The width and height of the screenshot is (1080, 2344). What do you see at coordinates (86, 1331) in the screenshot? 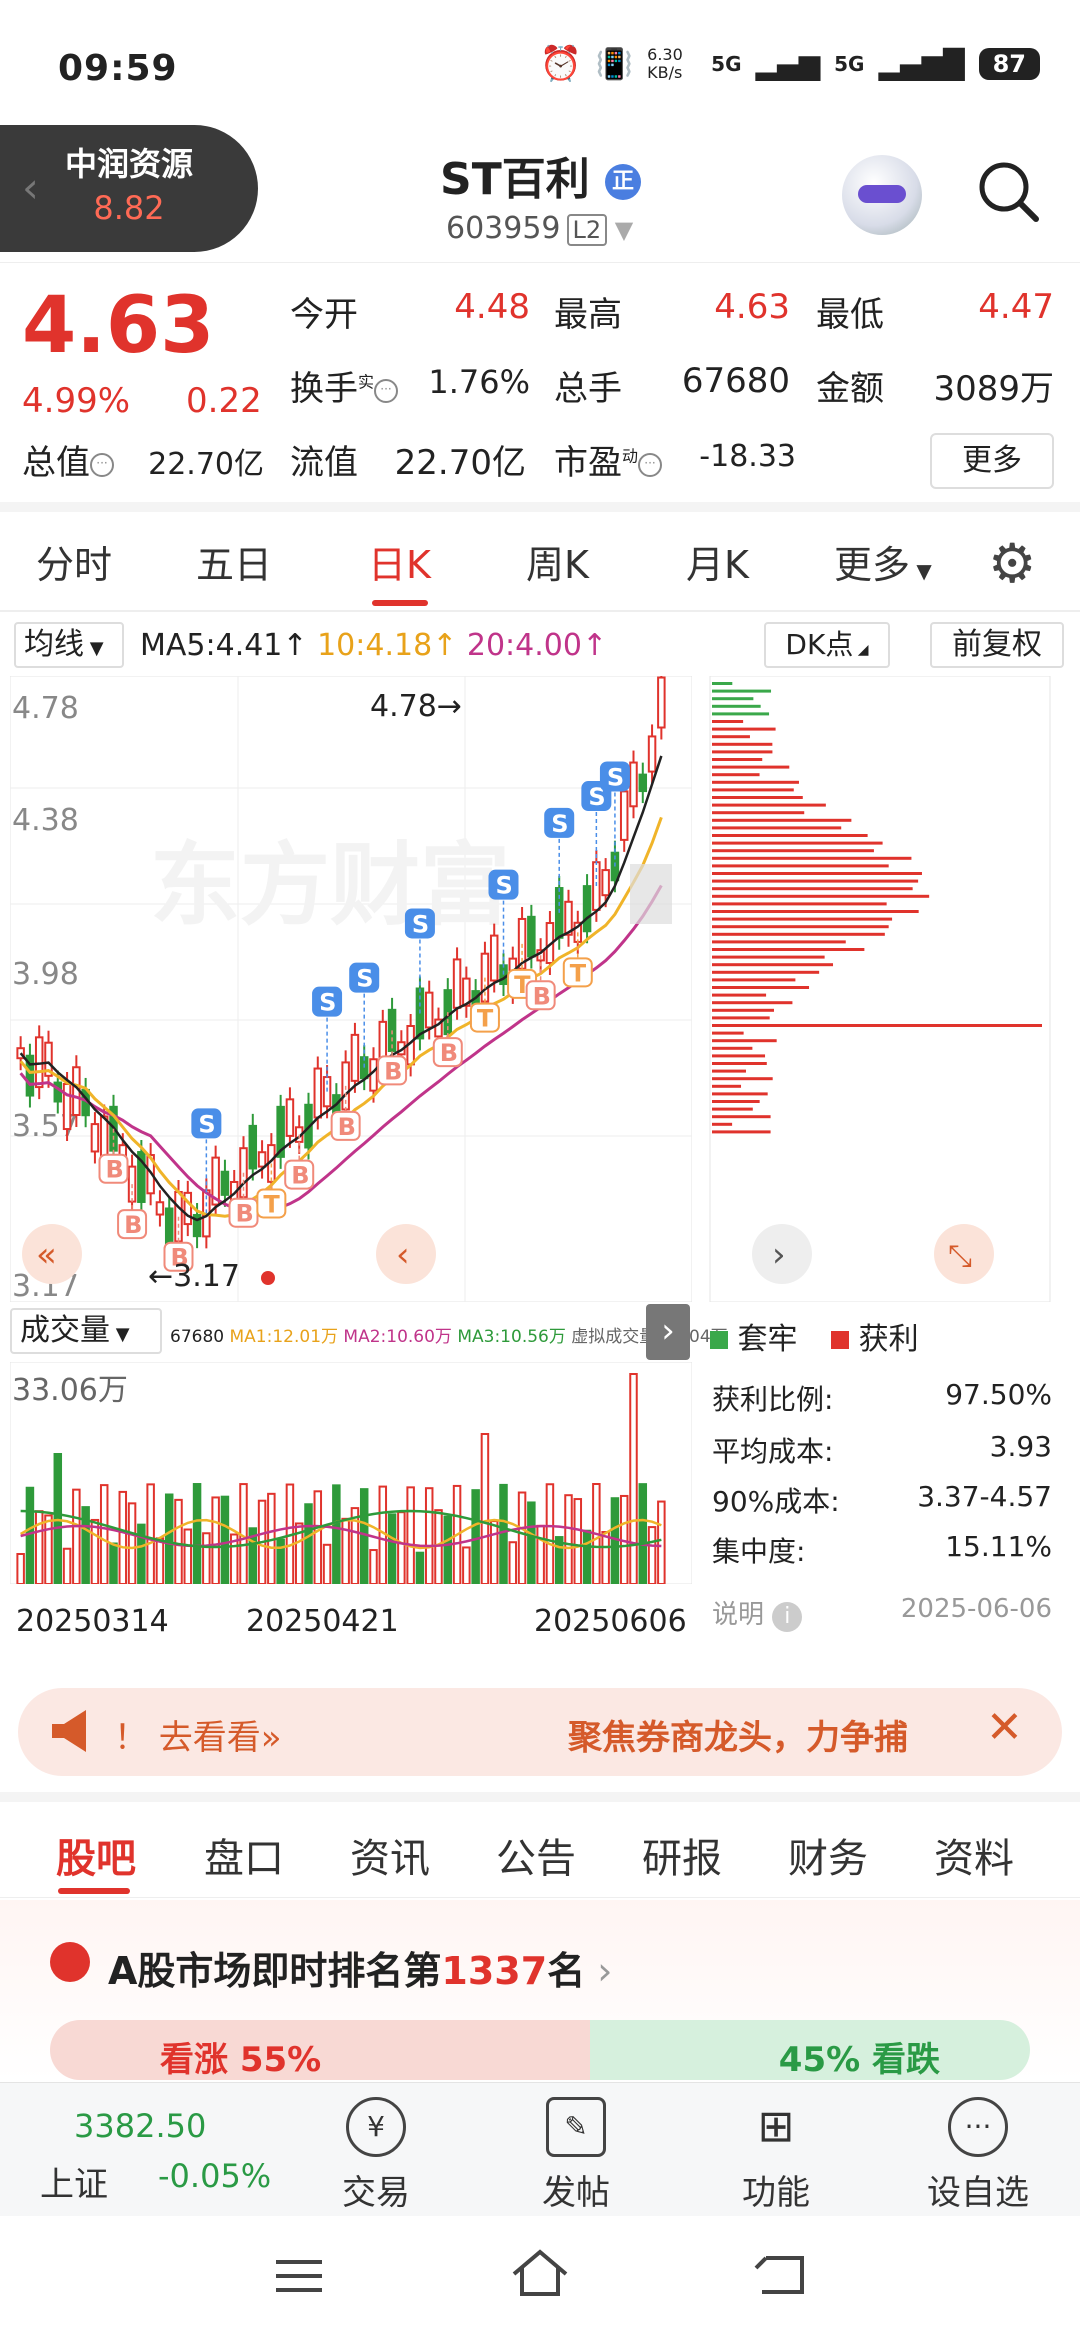
I see `volume-select: 成交量 ▼` at bounding box center [86, 1331].